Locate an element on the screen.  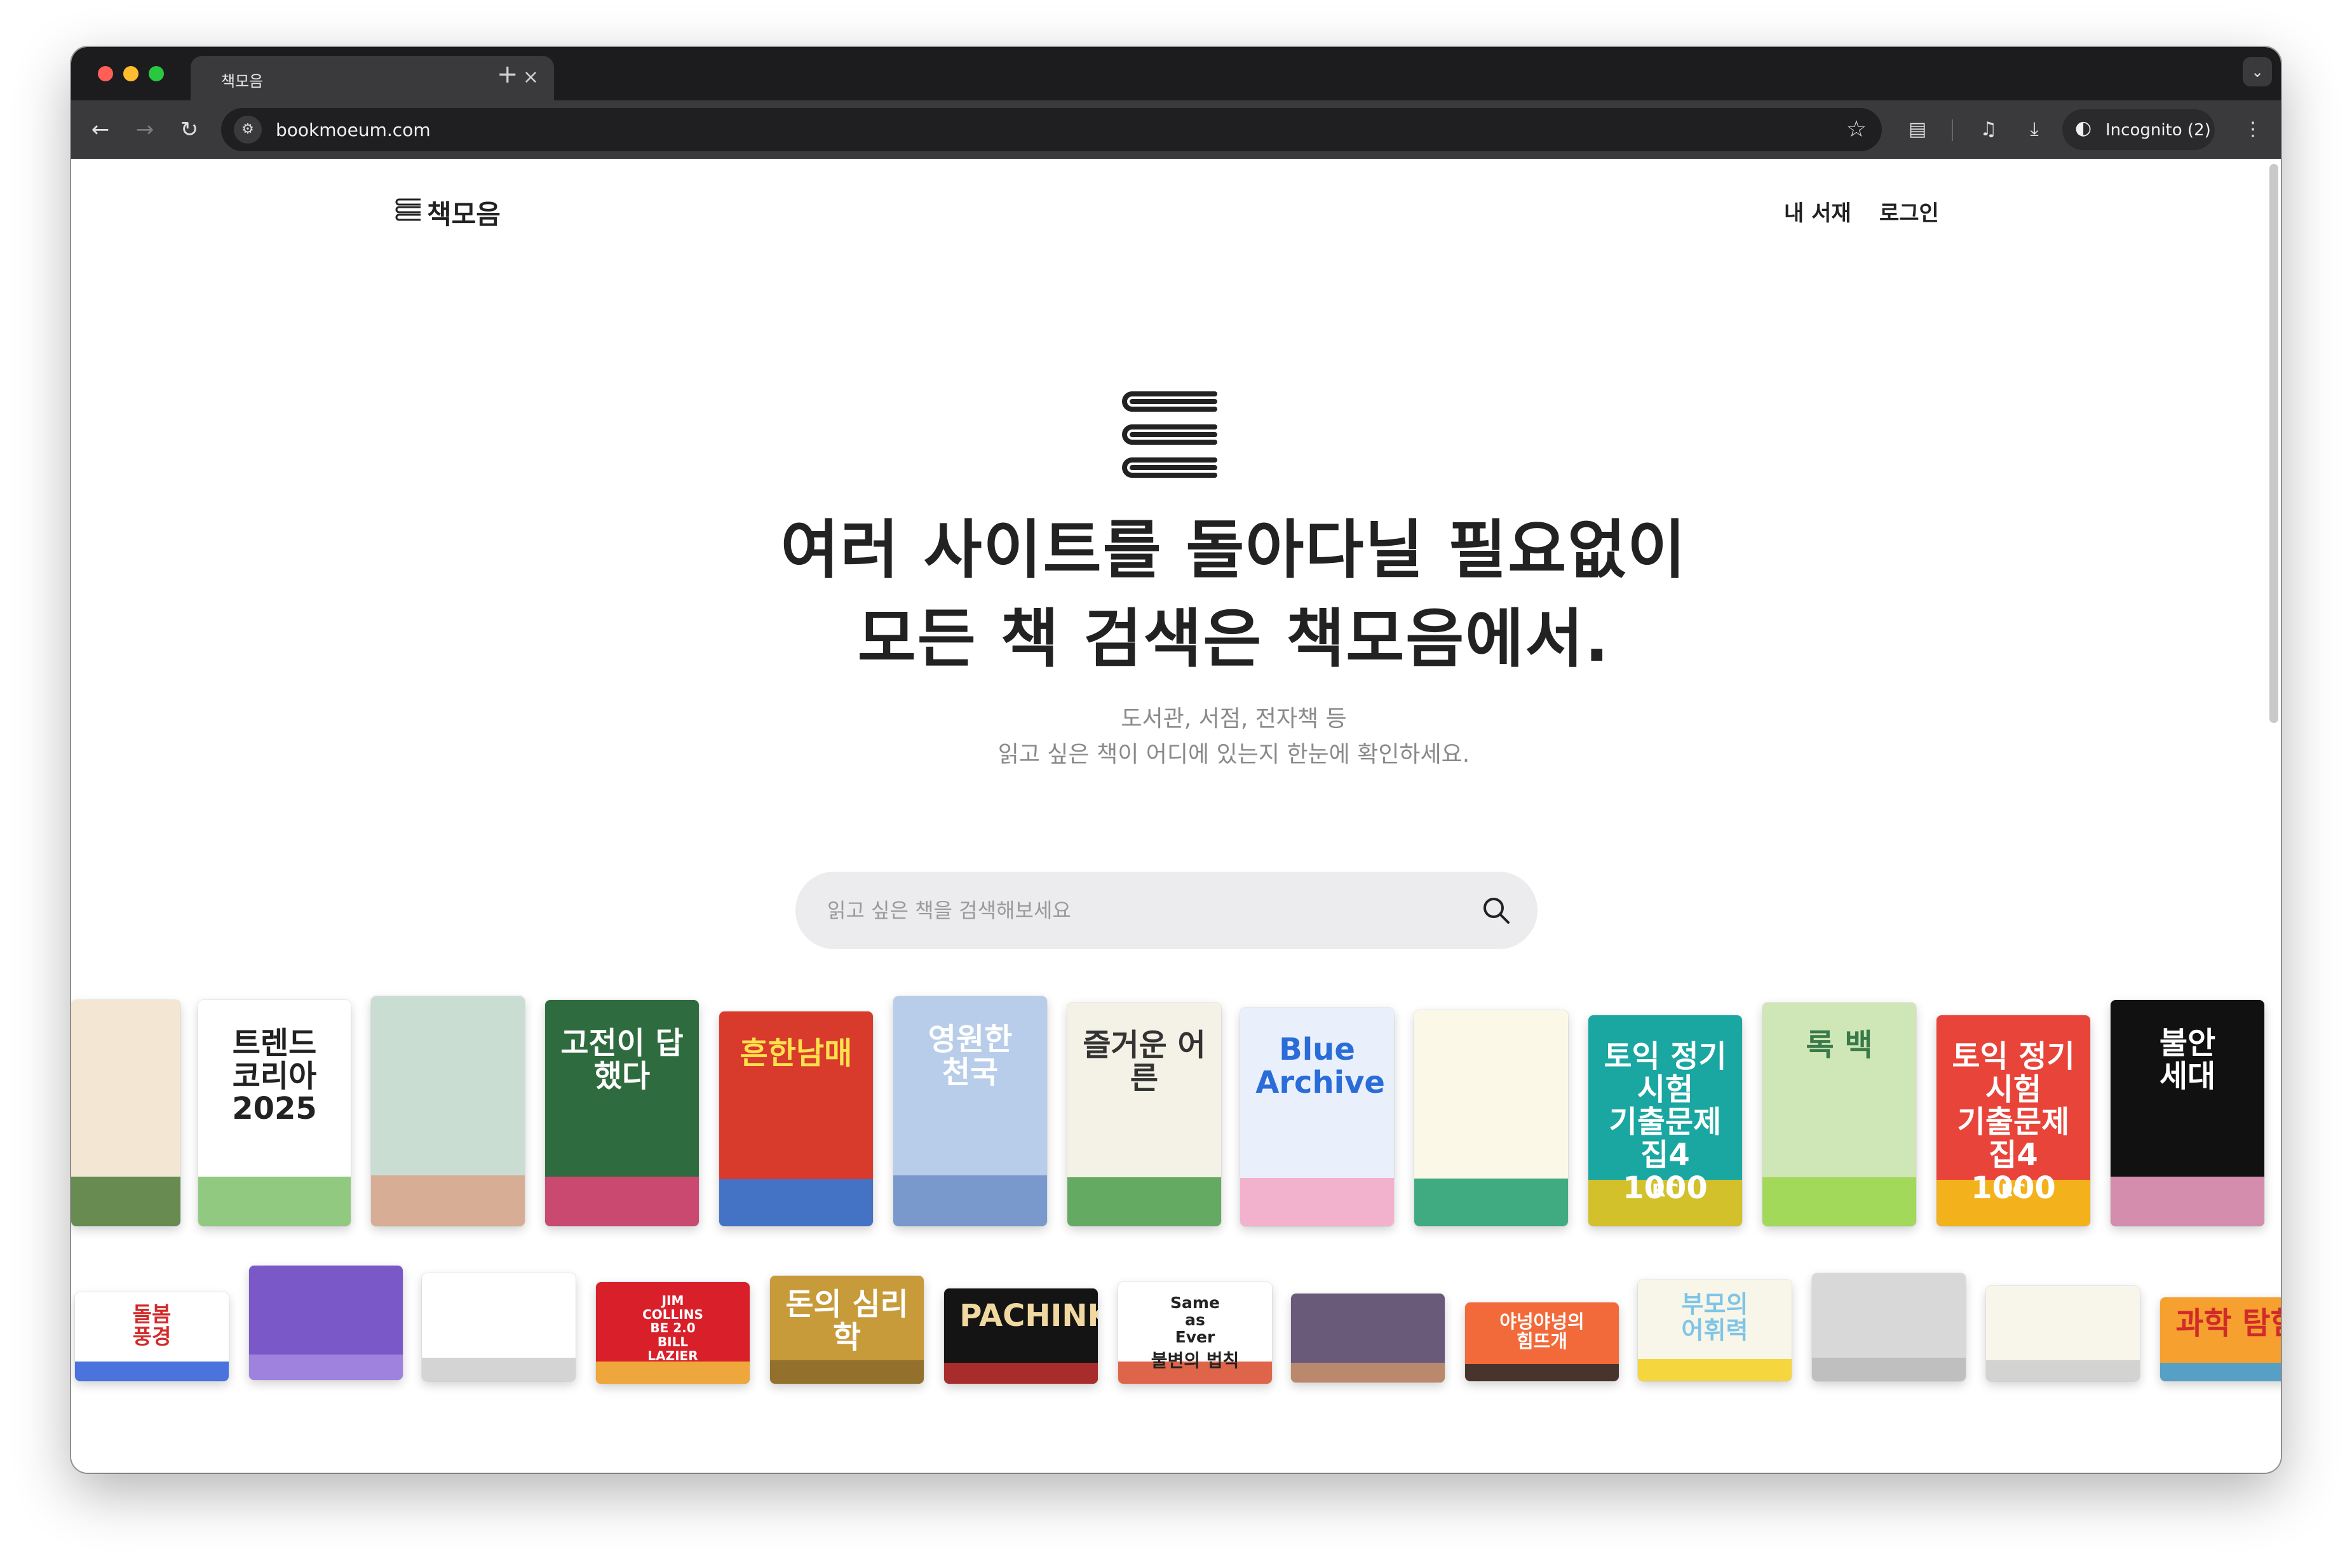
nav-my-library: 내 서재 is located at coordinates (1817, 211).